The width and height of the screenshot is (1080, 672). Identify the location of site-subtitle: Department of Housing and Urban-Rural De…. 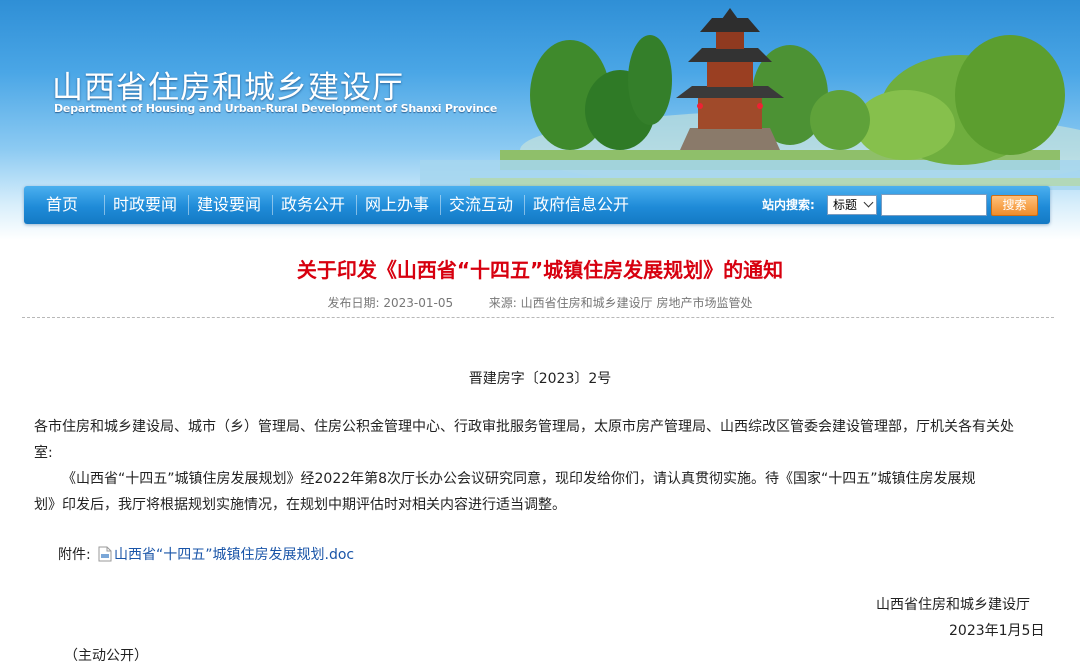
(276, 108).